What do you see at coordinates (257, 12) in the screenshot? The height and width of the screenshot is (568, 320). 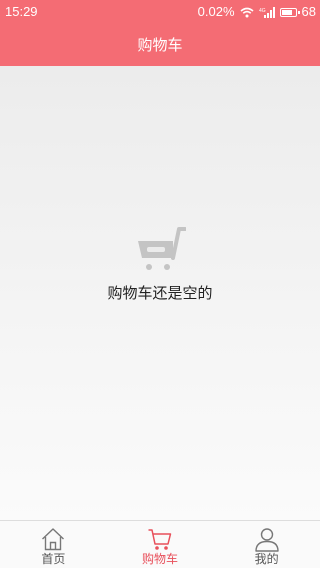 I see `status-indicators: 0.02% 4G 68` at bounding box center [257, 12].